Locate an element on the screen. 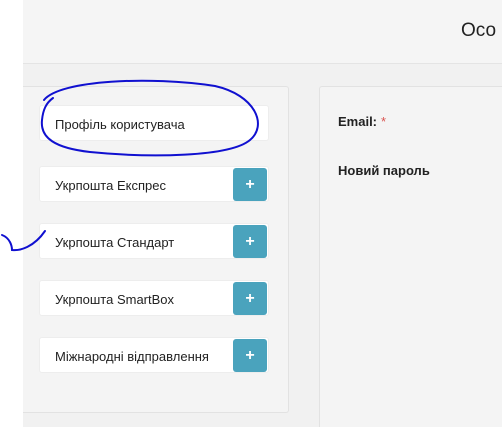 The width and height of the screenshot is (502, 427). sidebar-item-label: Міжнародні відправлення is located at coordinates (132, 356).